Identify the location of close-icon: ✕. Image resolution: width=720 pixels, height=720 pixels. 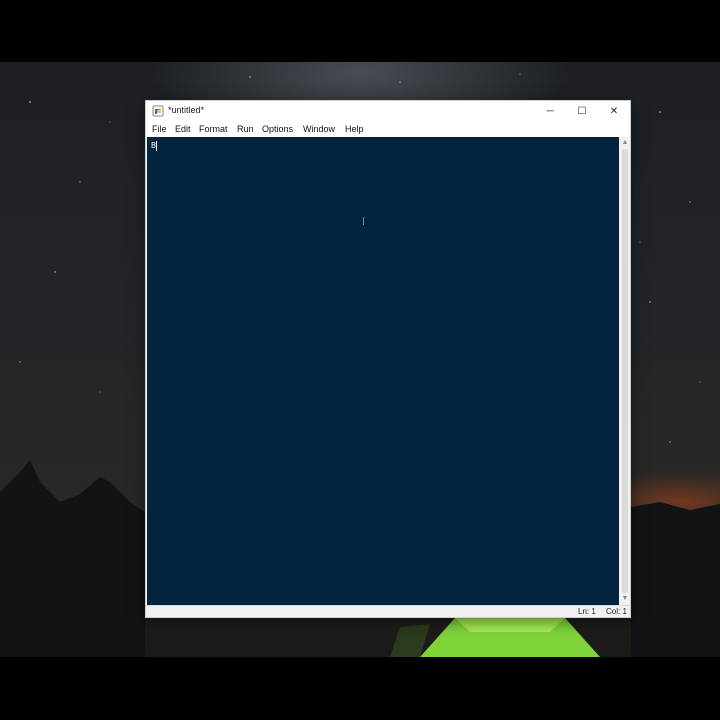
(614, 111).